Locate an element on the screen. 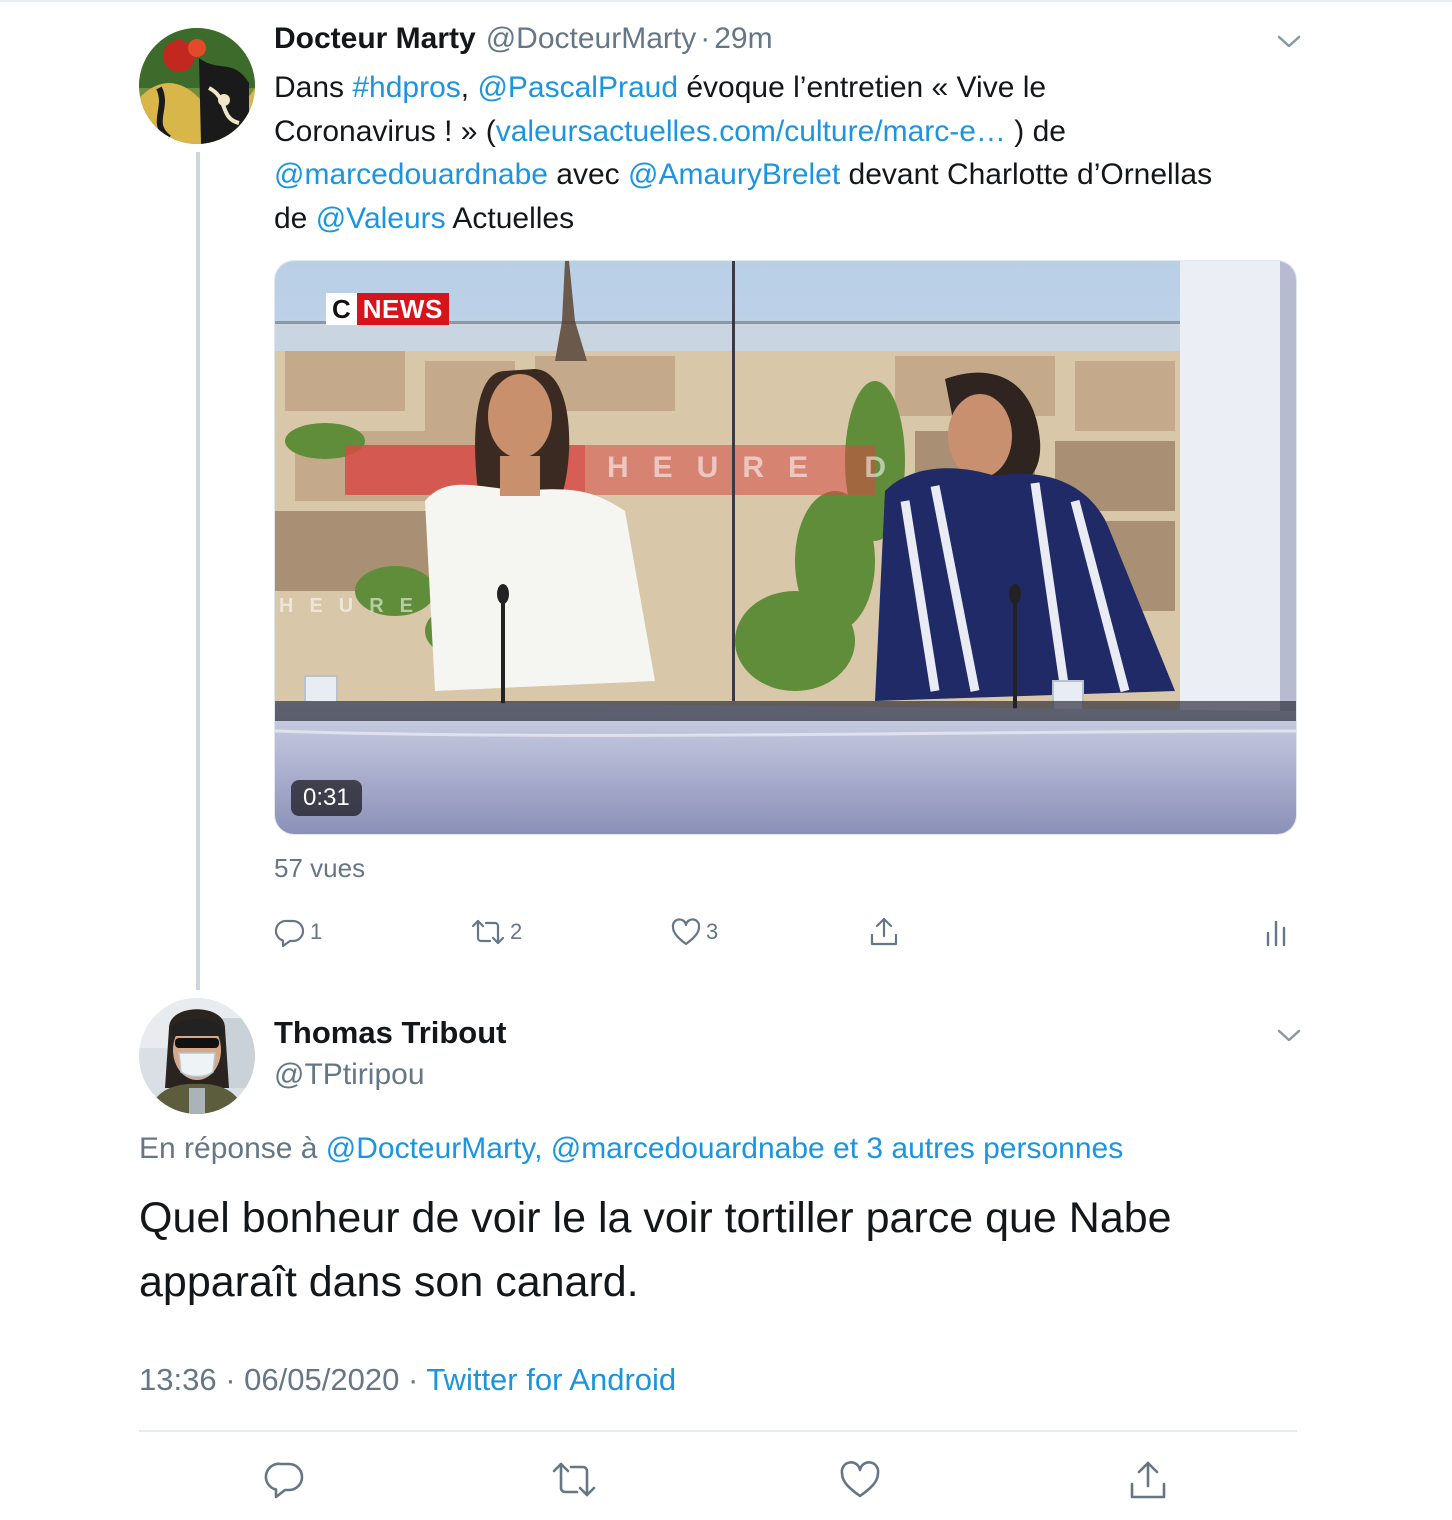 The width and height of the screenshot is (1452, 1520). cnews-logo-c: C is located at coordinates (341, 309).